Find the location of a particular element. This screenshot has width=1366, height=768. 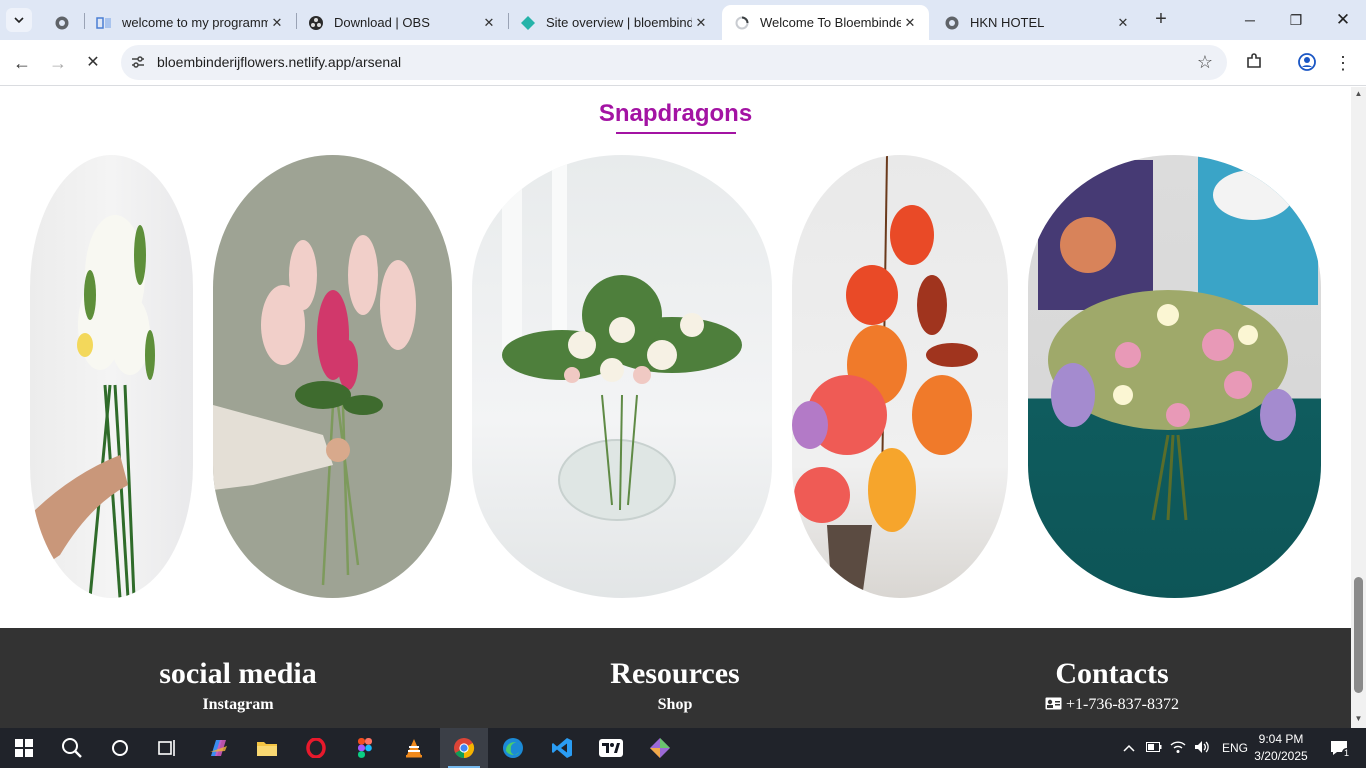

forward-button: → is located at coordinates (58, 63).